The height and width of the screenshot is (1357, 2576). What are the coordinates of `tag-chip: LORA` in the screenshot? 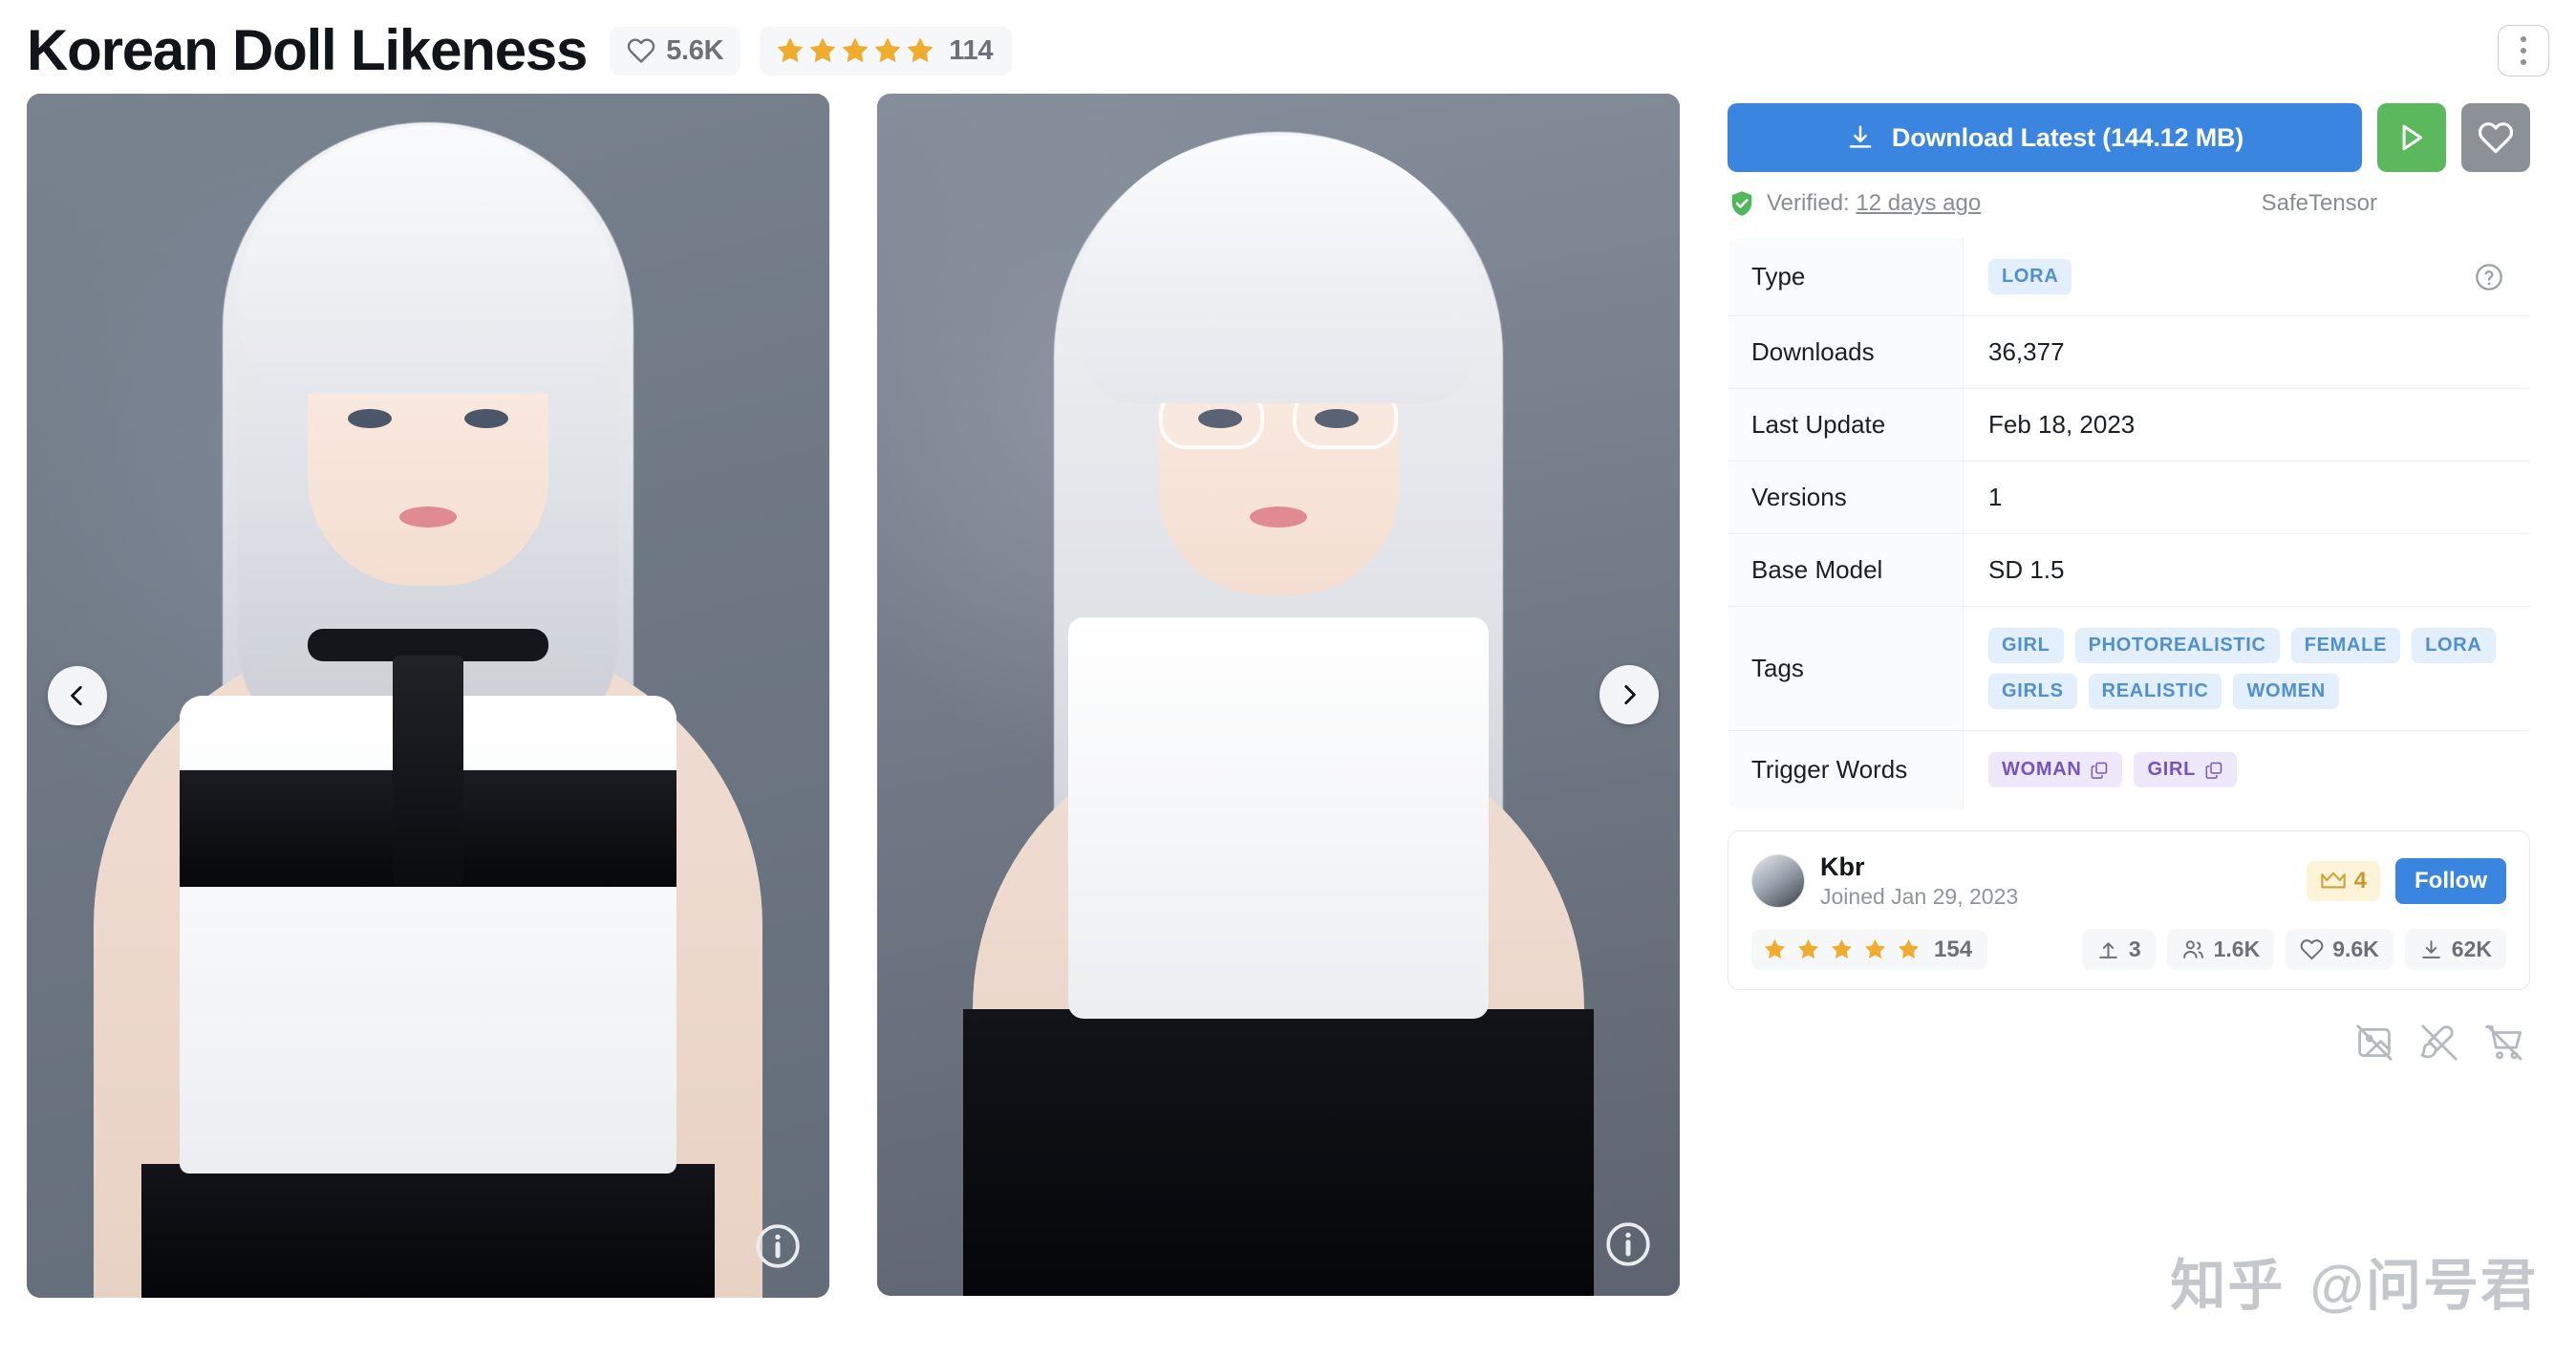 It's located at (2454, 645).